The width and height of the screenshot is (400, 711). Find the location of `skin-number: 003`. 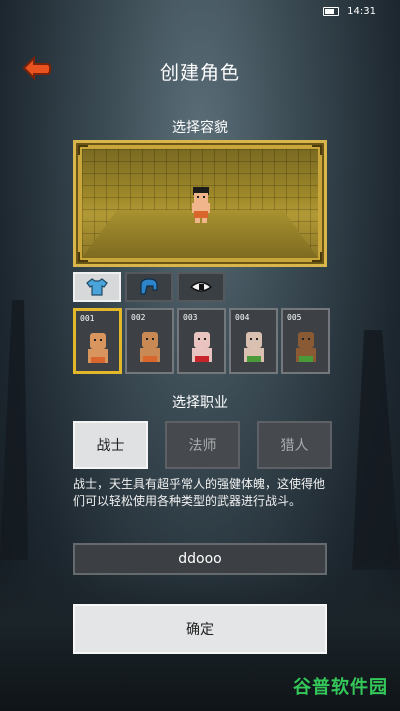

skin-number: 003 is located at coordinates (190, 317).